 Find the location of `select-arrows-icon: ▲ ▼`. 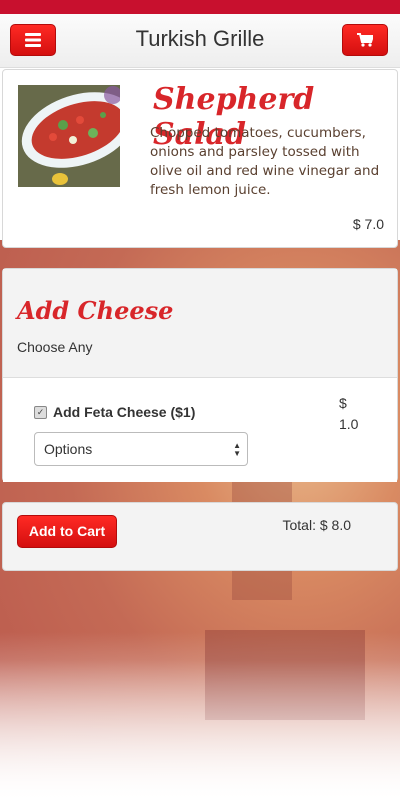

select-arrows-icon: ▲ ▼ is located at coordinates (237, 449).